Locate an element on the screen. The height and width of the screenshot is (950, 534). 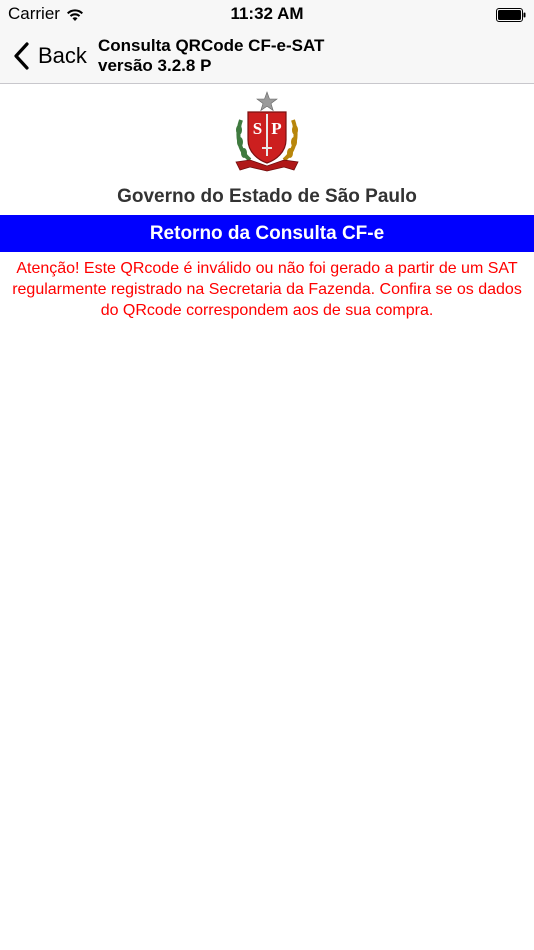
result-banner: Retorno da Consulta CF-e is located at coordinates (267, 233).